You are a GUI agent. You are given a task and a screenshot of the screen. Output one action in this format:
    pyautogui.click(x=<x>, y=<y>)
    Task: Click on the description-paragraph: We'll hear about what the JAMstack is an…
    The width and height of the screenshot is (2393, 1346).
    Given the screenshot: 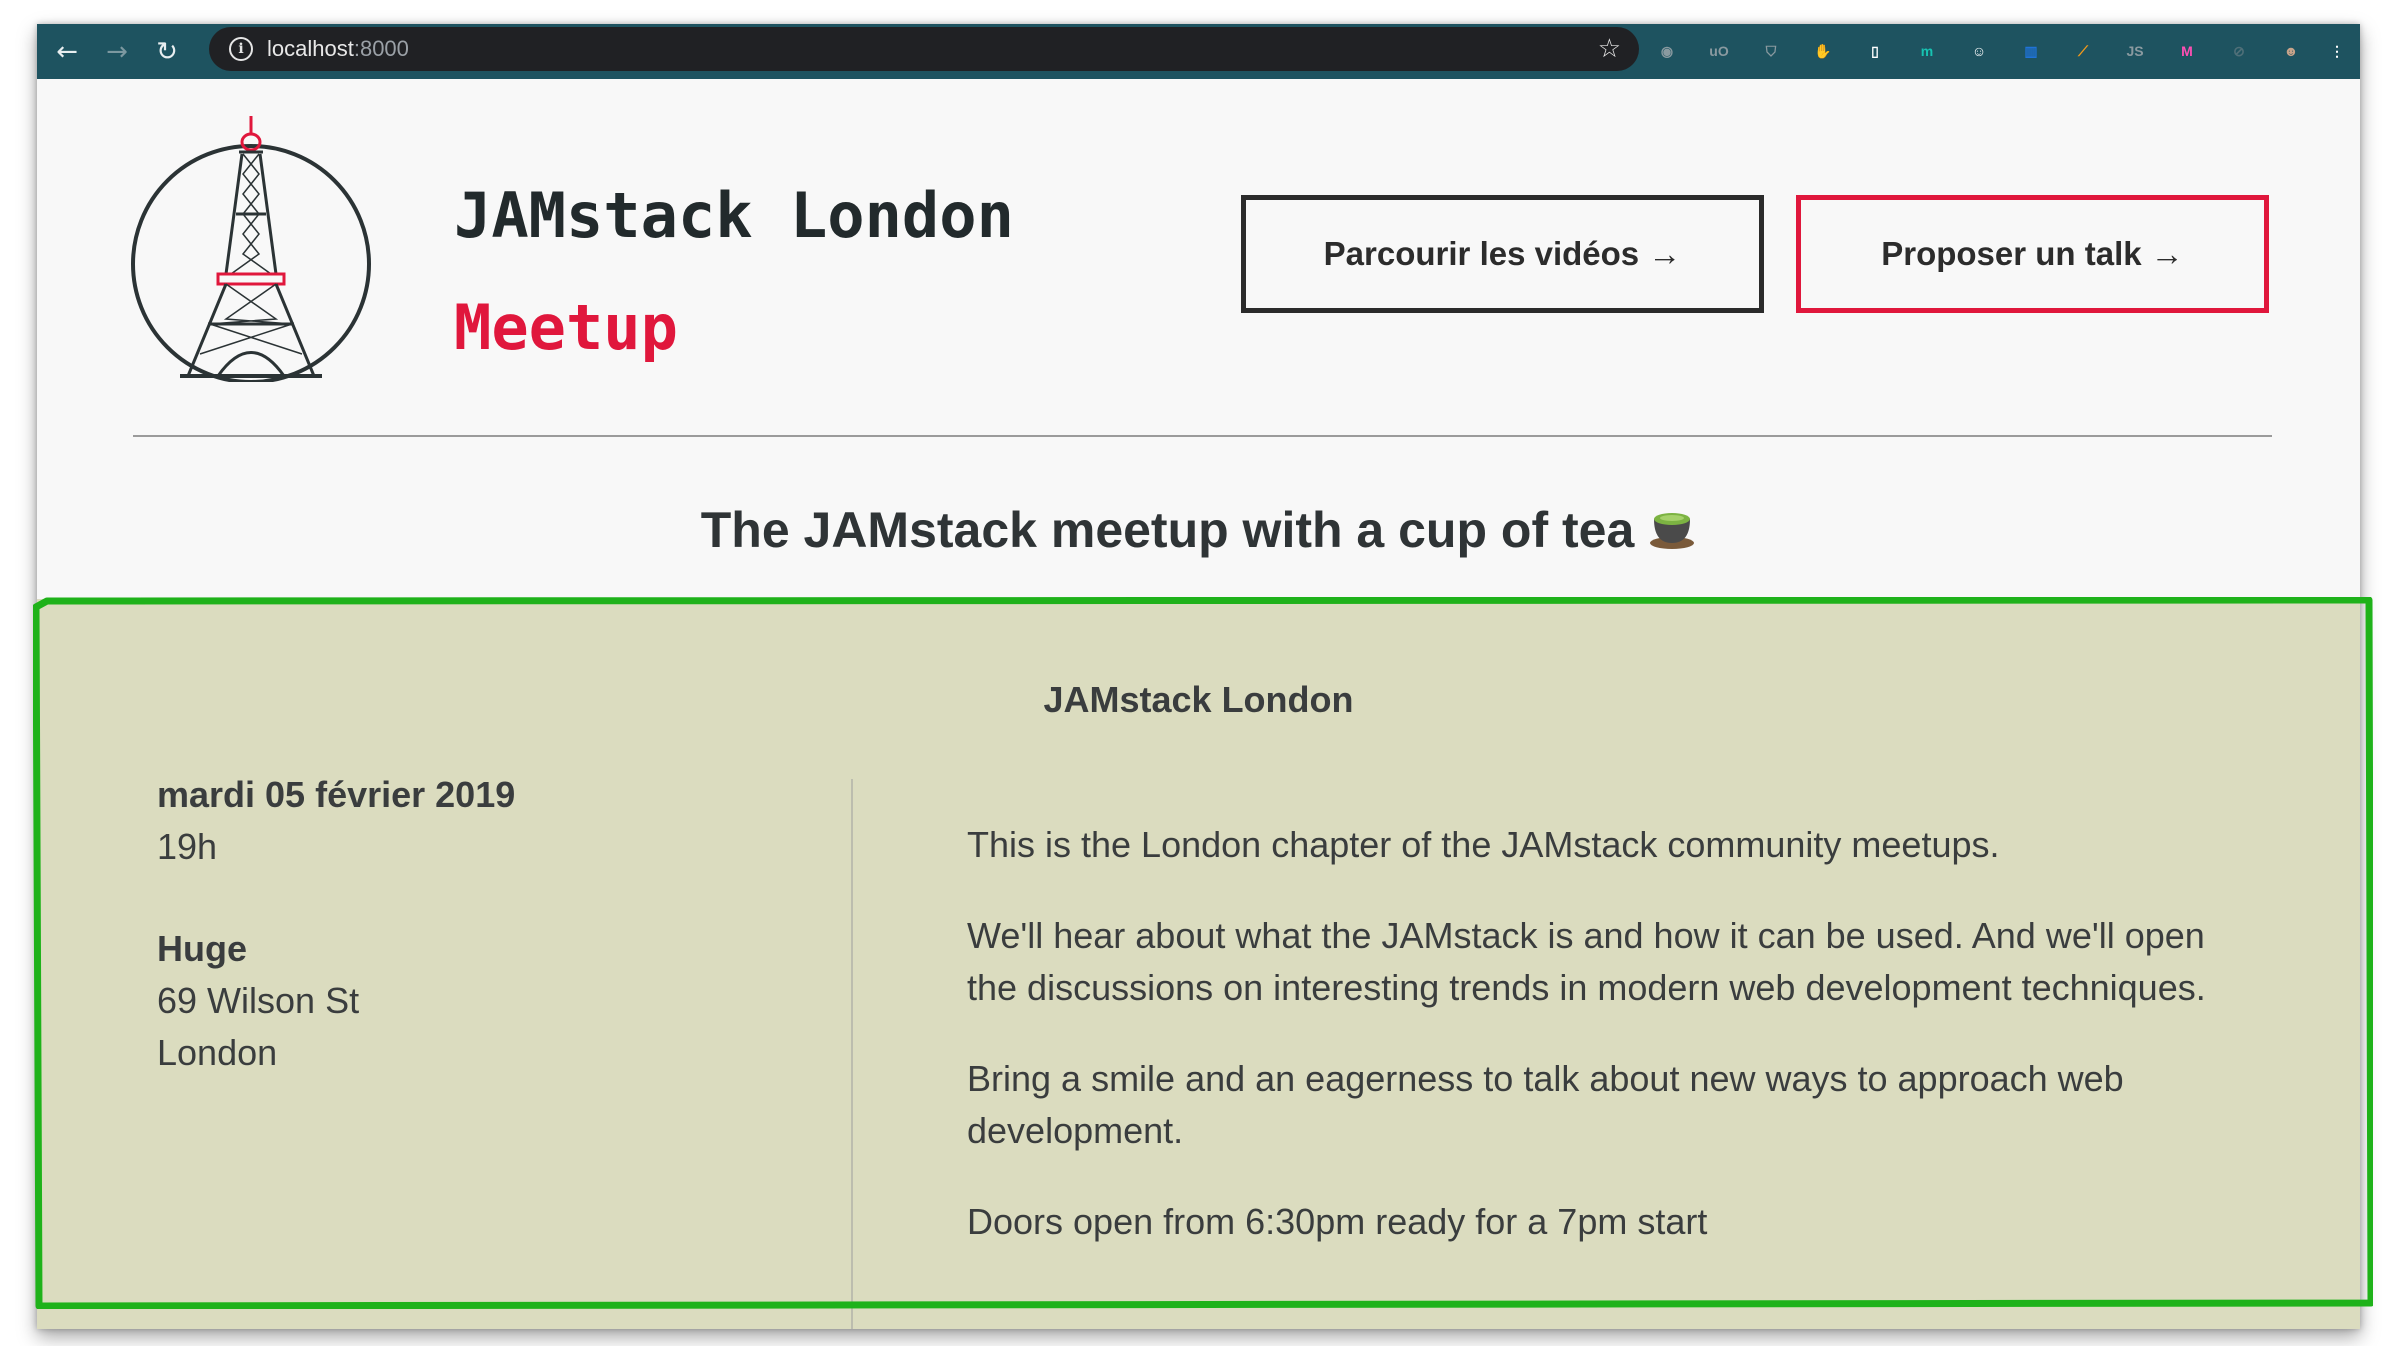 What is the action you would take?
    pyautogui.click(x=1586, y=961)
    